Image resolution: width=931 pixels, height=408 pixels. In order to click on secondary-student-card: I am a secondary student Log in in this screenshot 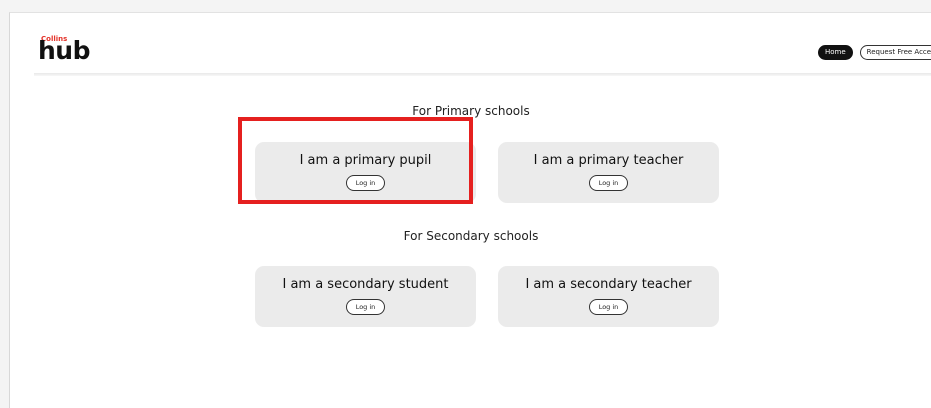, I will do `click(365, 296)`.